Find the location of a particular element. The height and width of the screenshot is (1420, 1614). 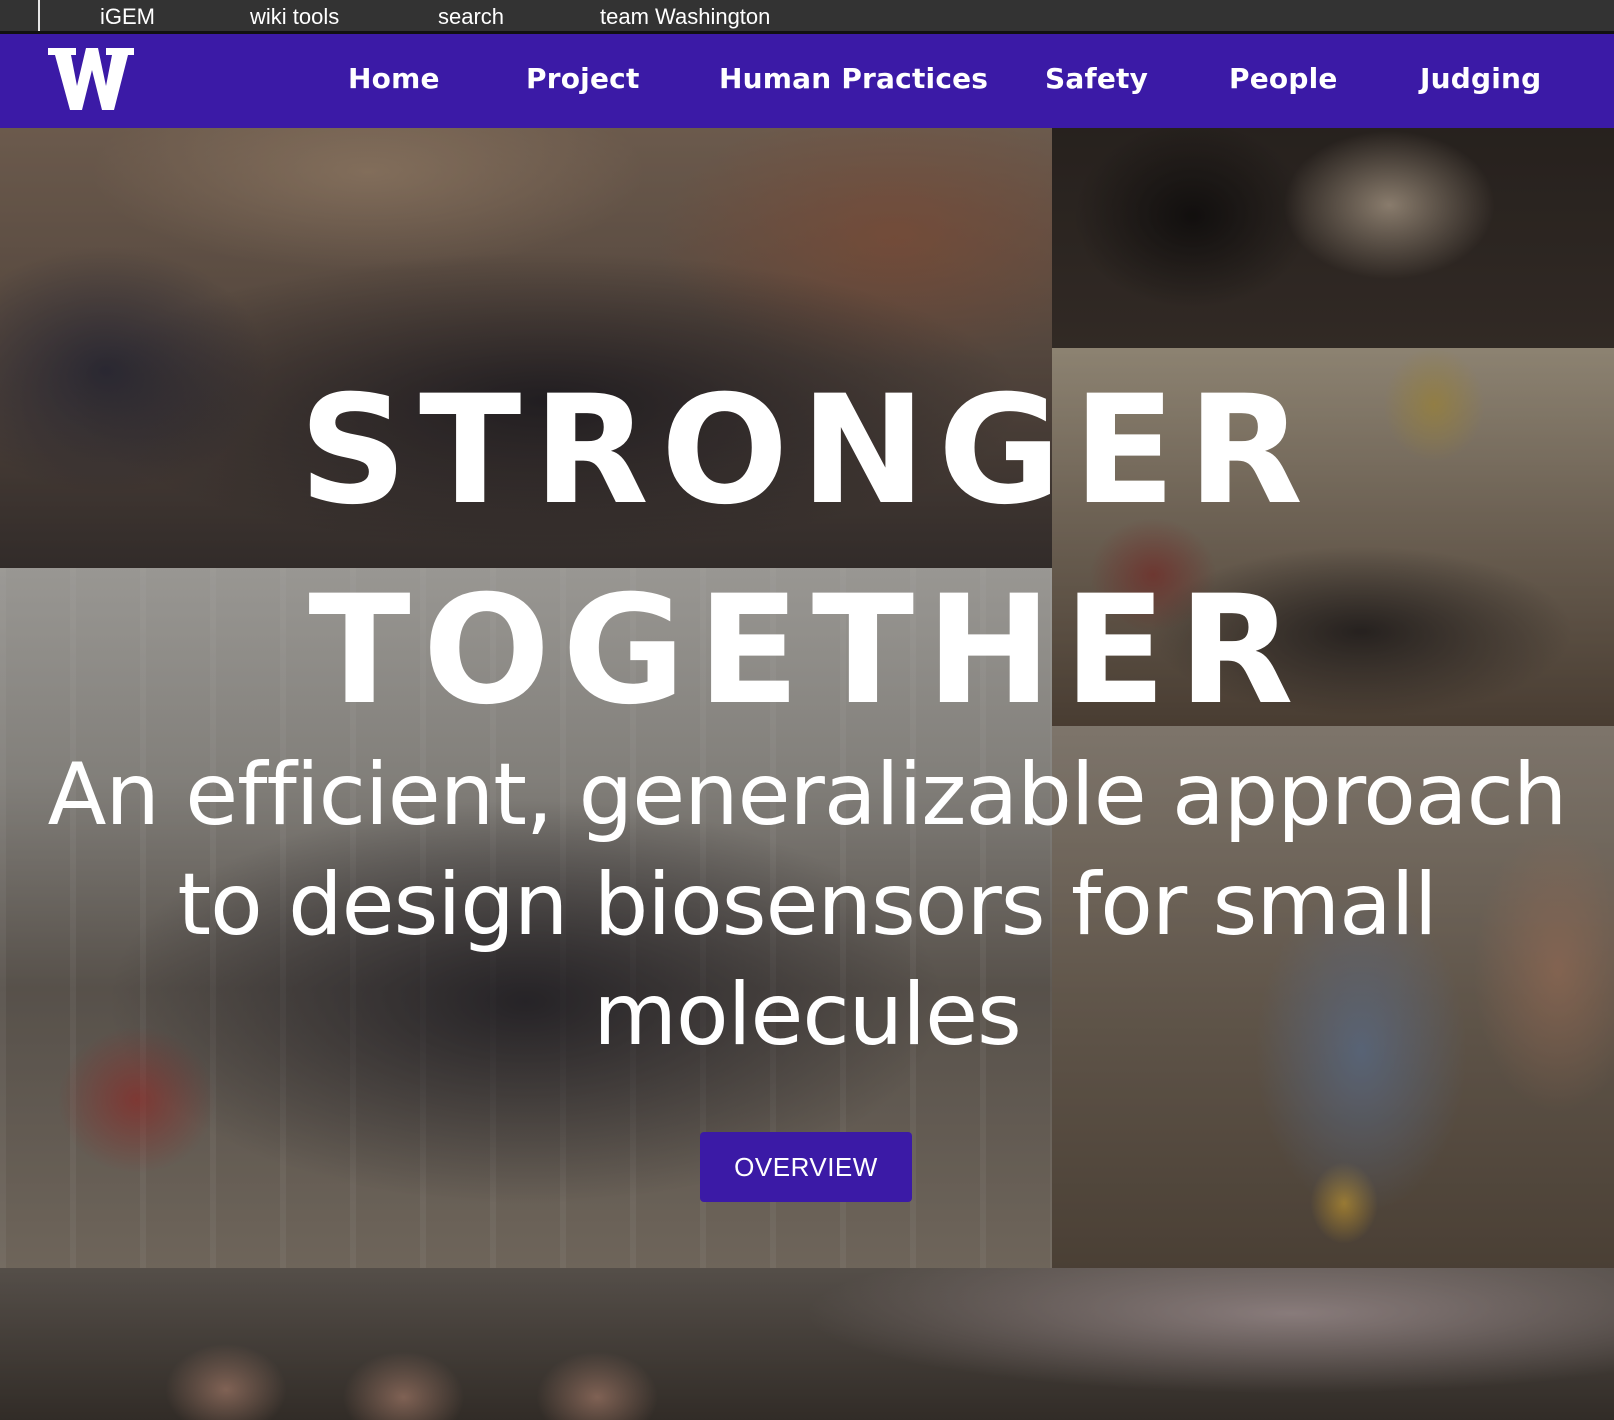

nav-home: Home is located at coordinates (394, 78).